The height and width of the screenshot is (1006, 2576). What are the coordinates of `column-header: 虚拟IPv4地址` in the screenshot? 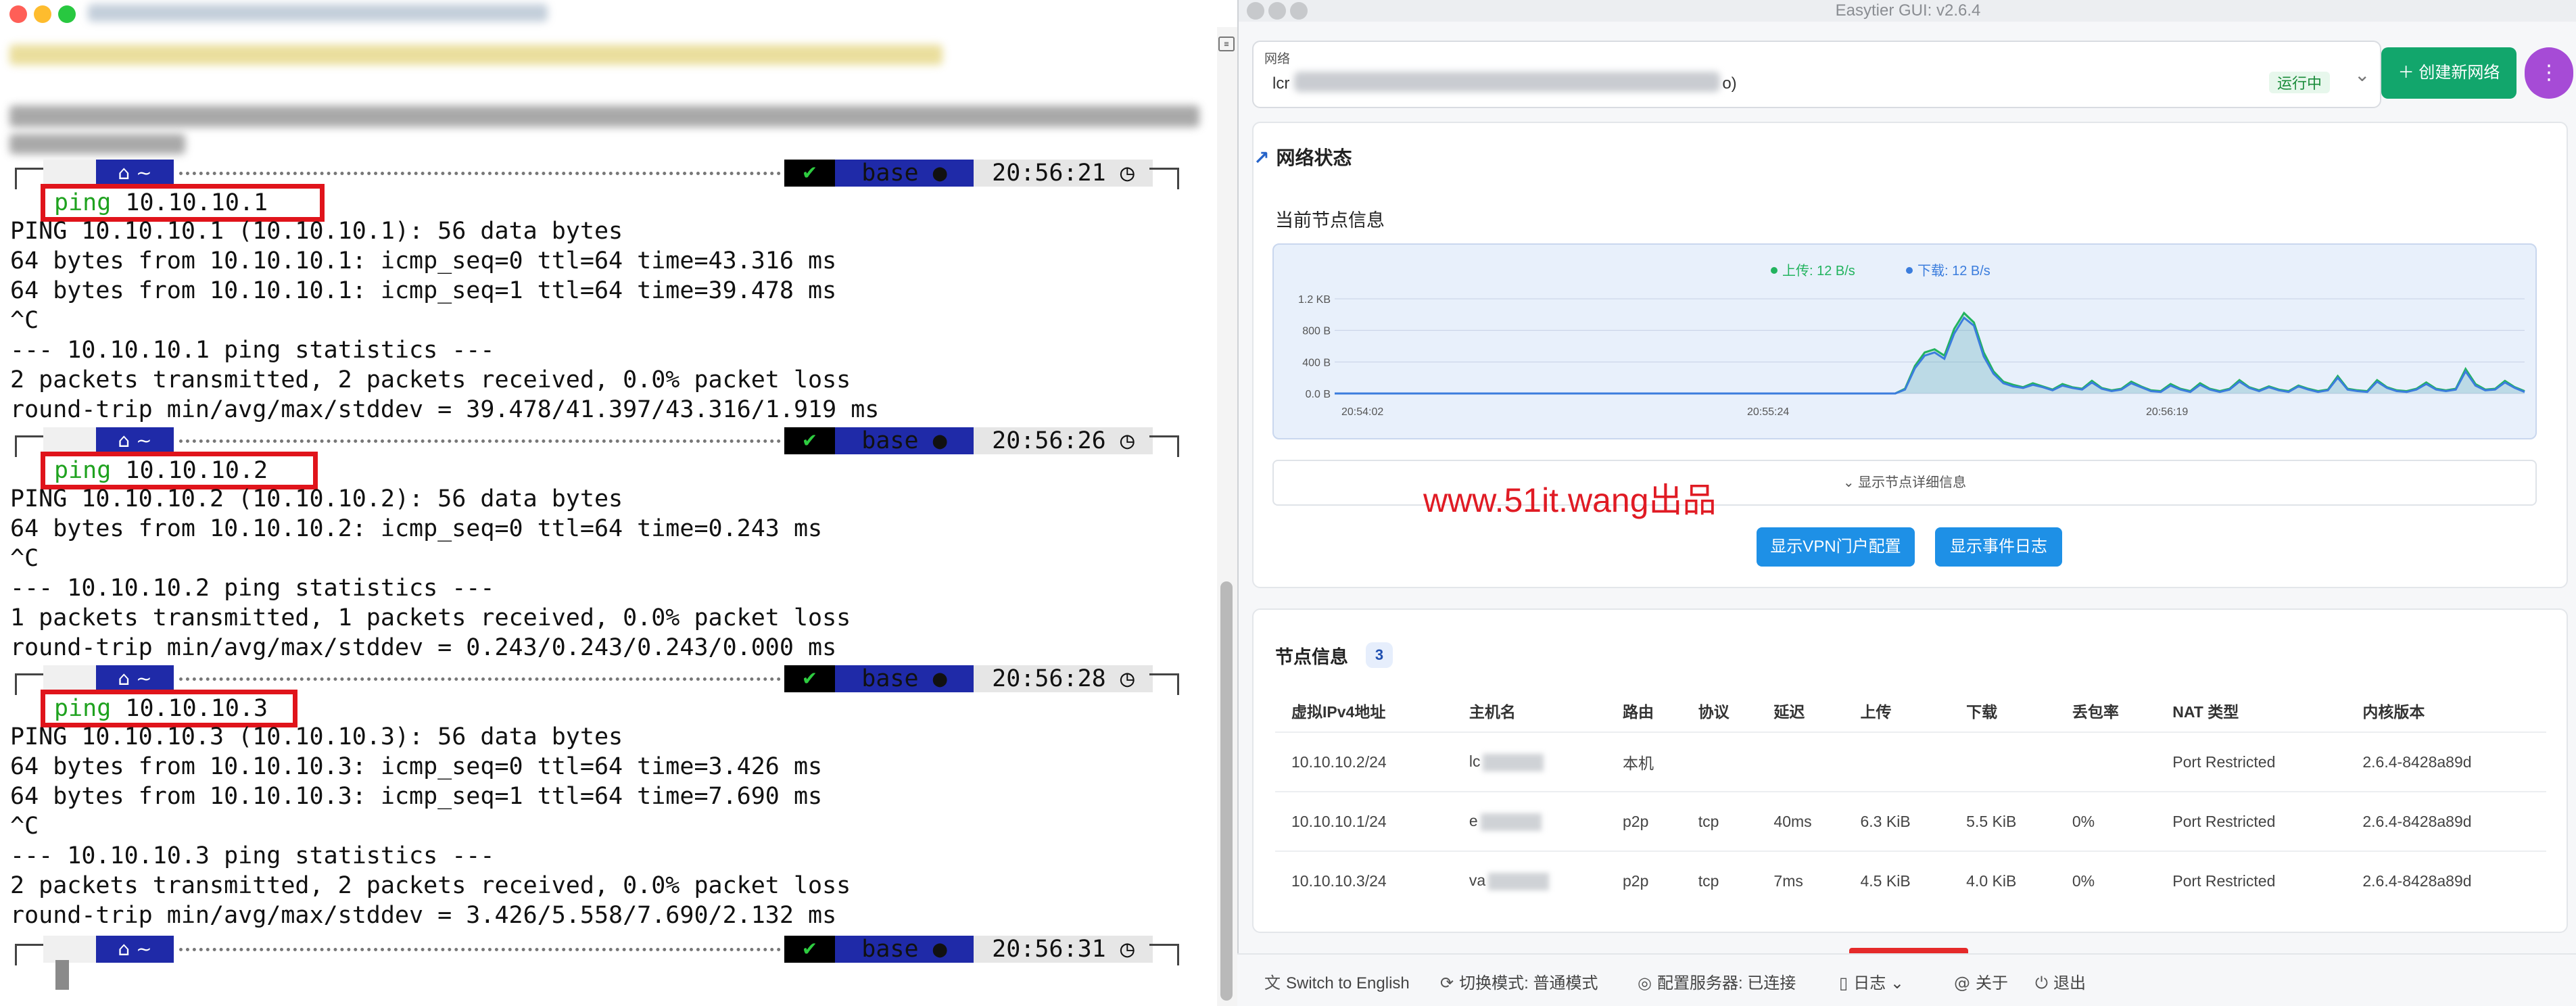 It's located at (1364, 711).